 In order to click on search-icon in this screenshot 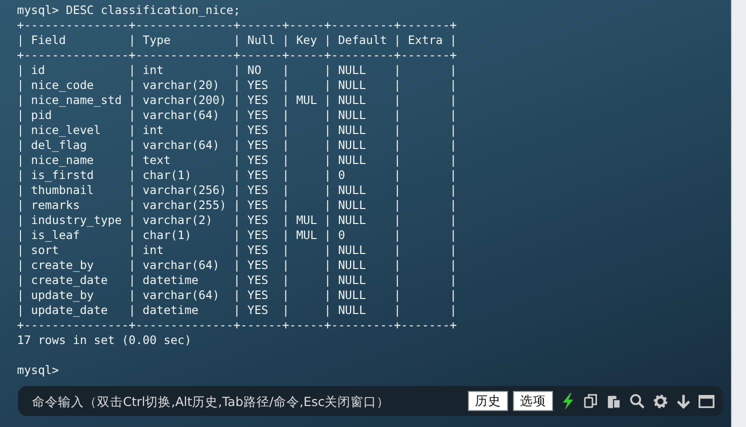, I will do `click(637, 401)`.